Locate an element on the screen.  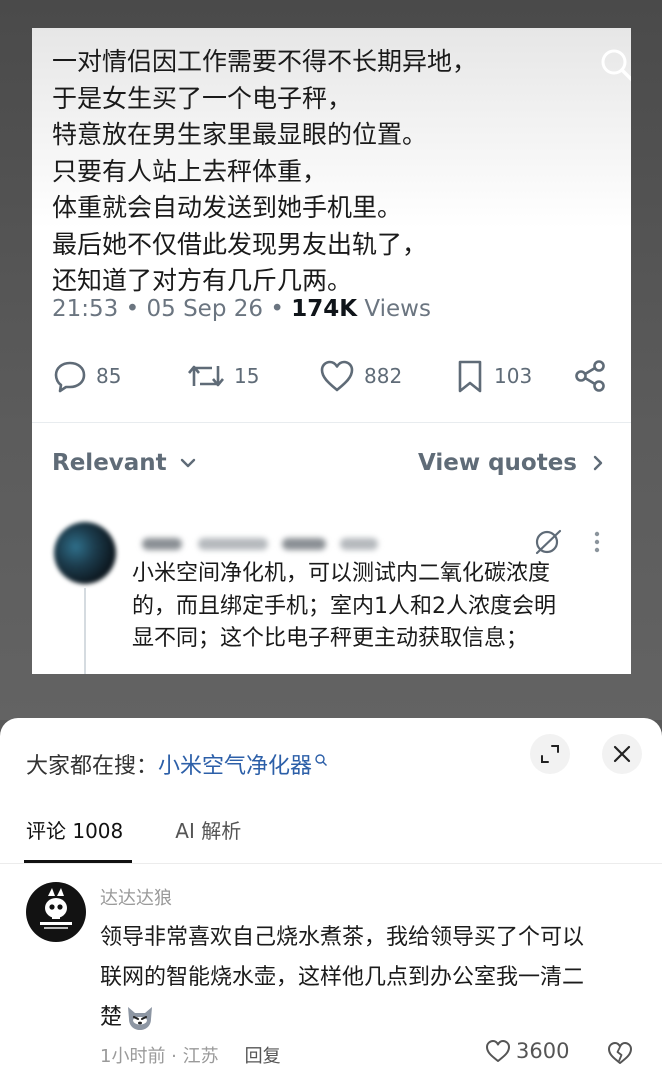
reply-extra-actions is located at coordinates (572, 542).